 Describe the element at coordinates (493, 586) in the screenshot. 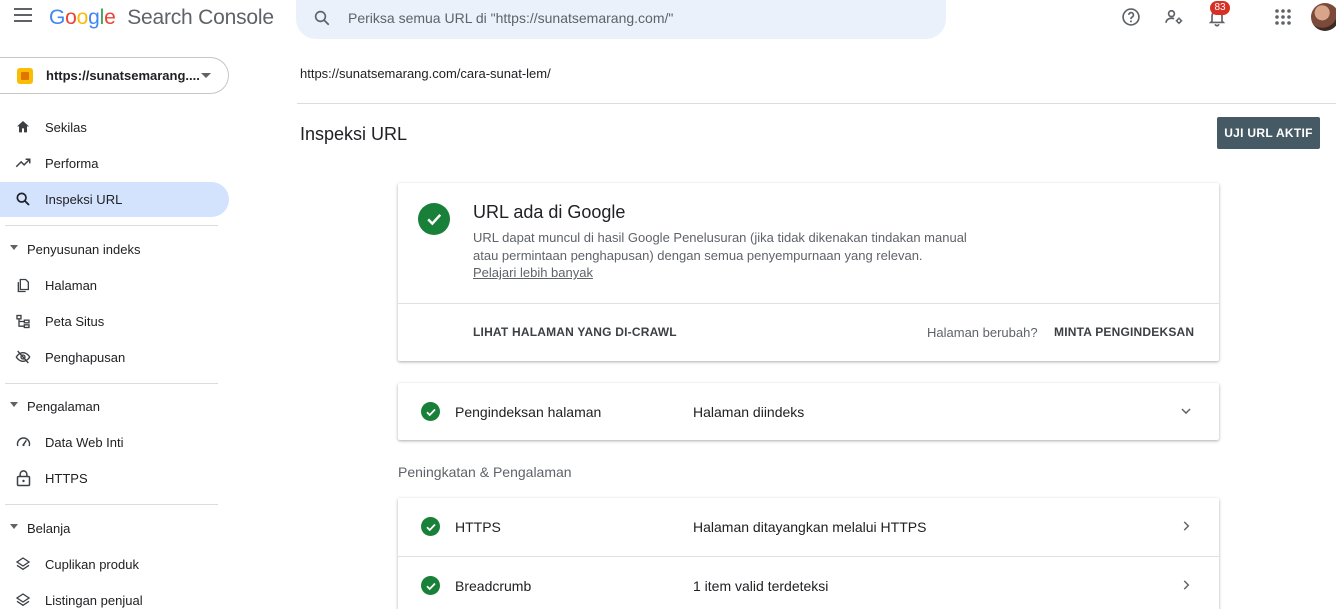

I see `row-name: Breadcrumb` at that location.